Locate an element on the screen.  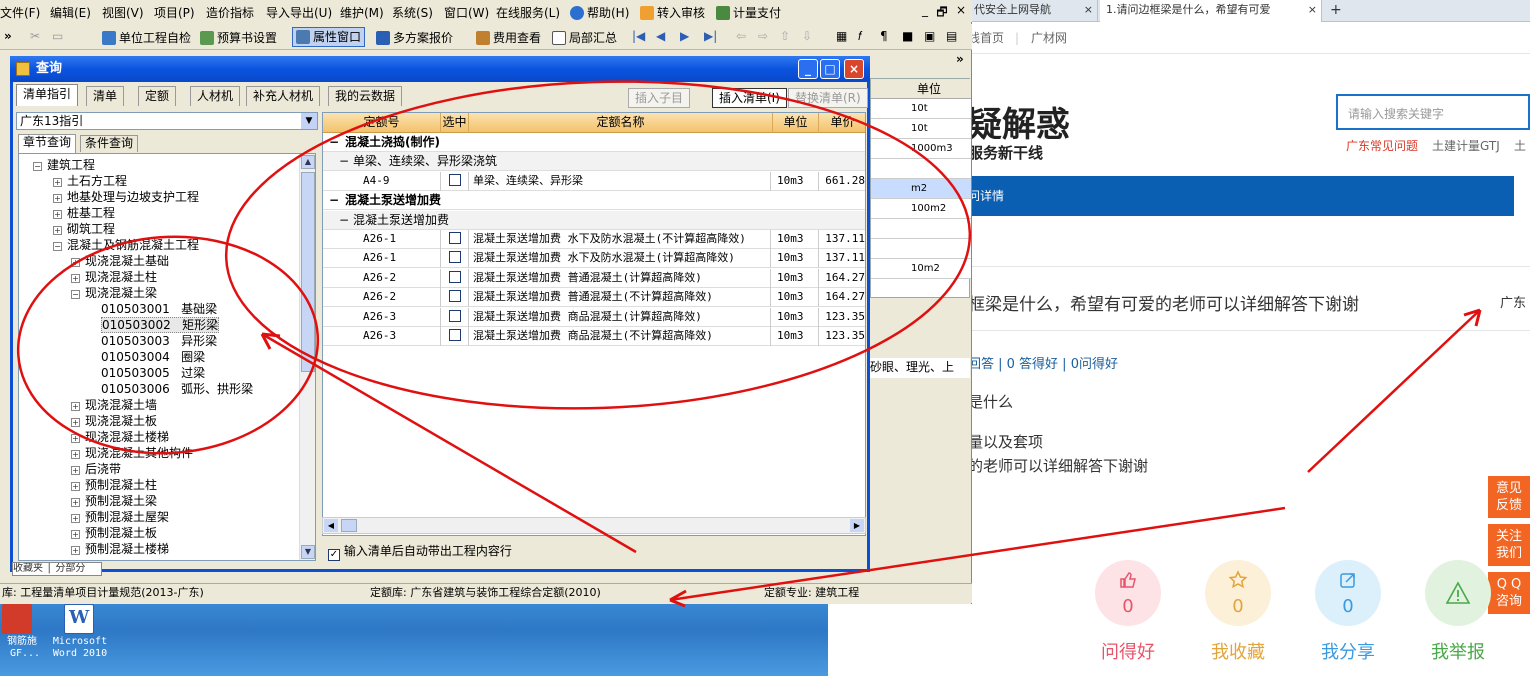
grid-header-1: 选中 is located at coordinates (455, 123).